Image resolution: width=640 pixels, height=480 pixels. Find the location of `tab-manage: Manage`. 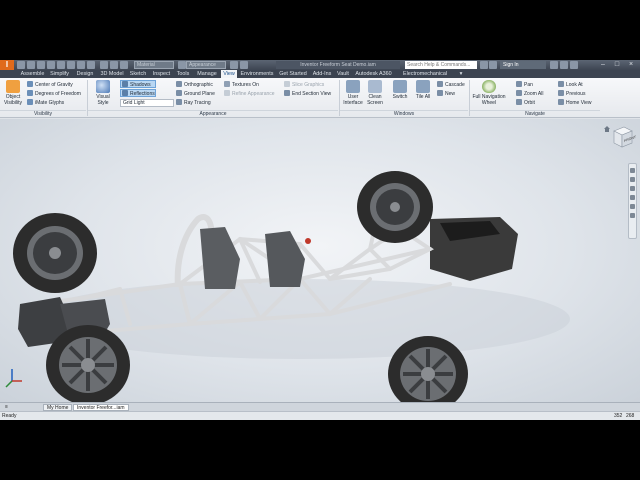

tab-manage: Manage is located at coordinates (207, 74).